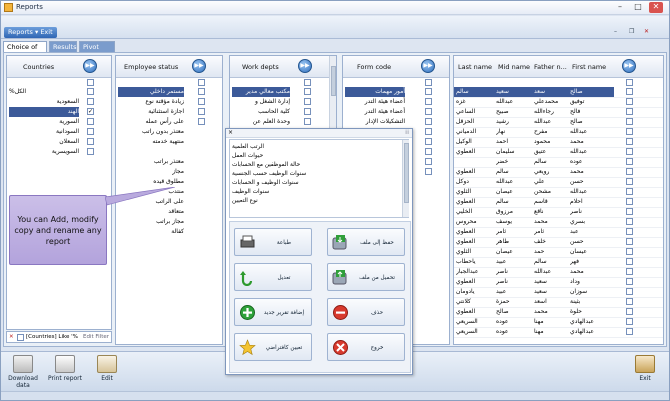 The height and width of the screenshot is (401, 670). What do you see at coordinates (366, 277) in the screenshot?
I see `load-from-file-button: تحميل من ملف` at bounding box center [366, 277].